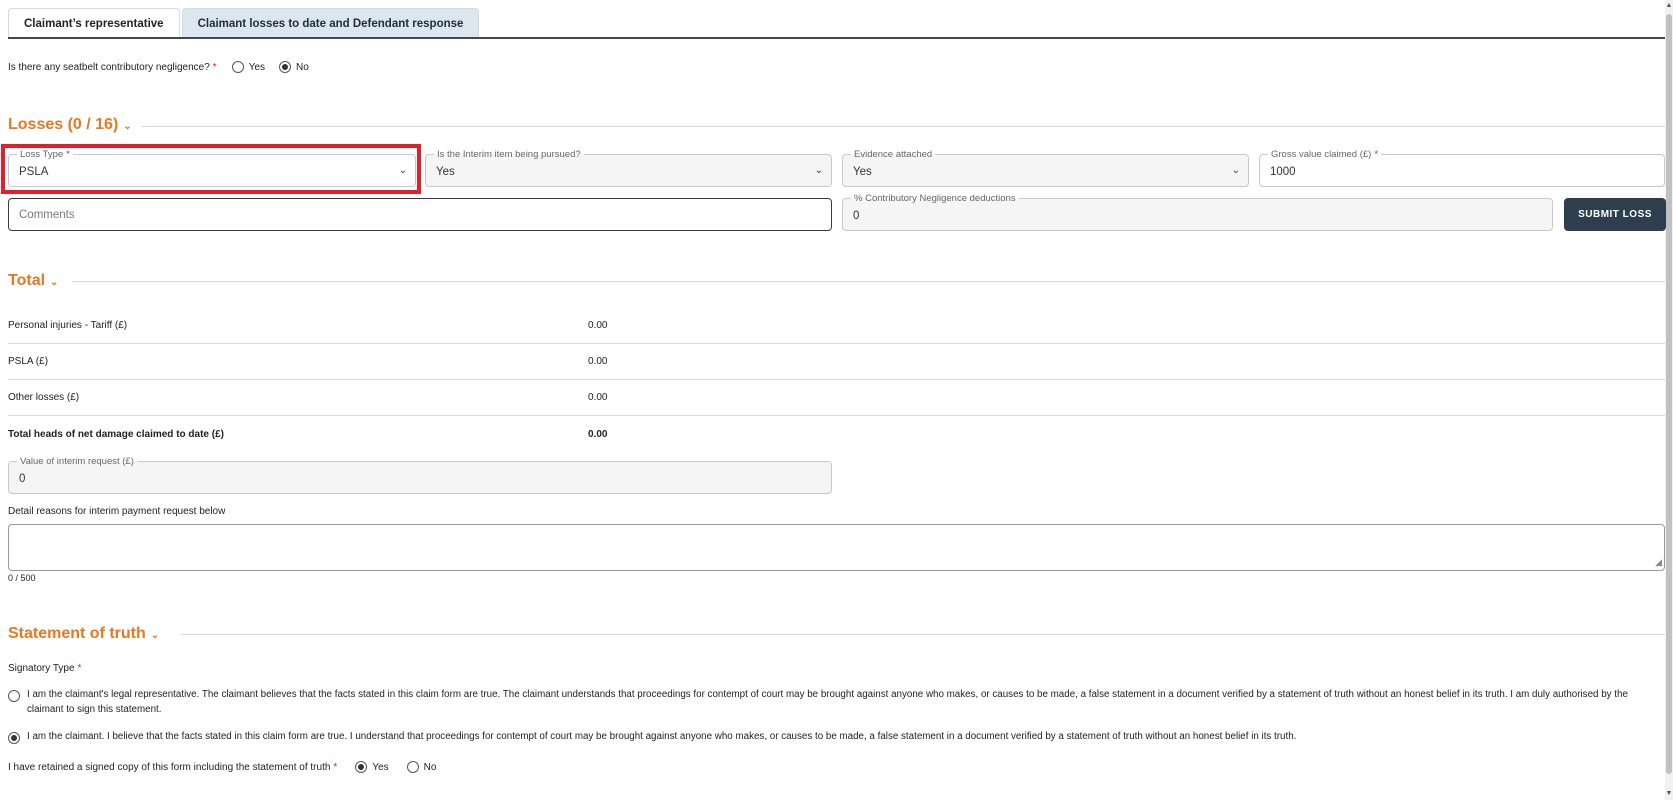 This screenshot has width=1673, height=800. Describe the element at coordinates (862, 172) in the screenshot. I see `evidence-attached-value: Yes` at that location.